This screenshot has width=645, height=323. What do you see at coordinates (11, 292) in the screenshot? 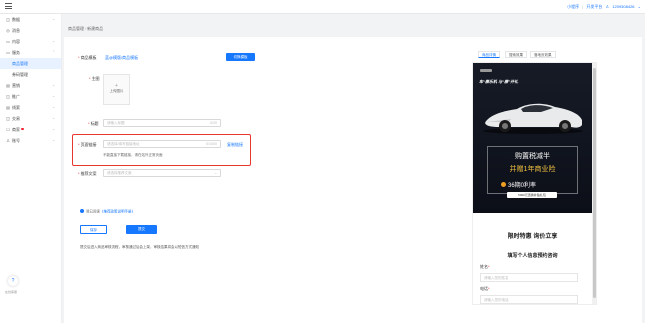
I see `help-label: 在线客服` at bounding box center [11, 292].